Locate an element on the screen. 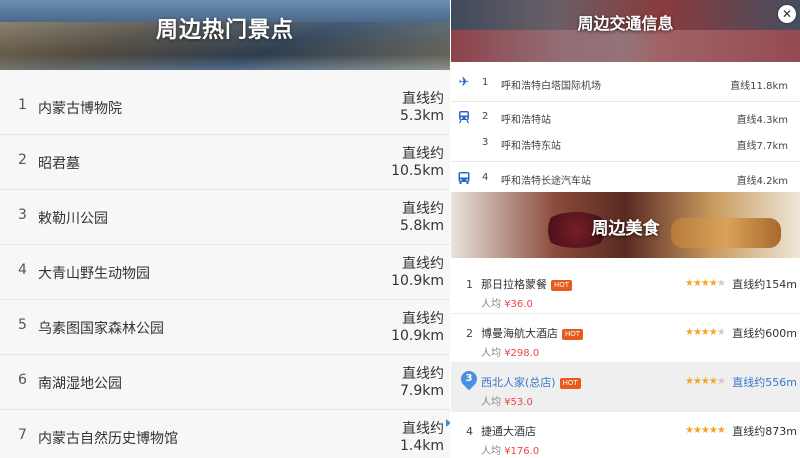 Image resolution: width=800 pixels, height=458 pixels. airplane-icon: ✈ is located at coordinates (464, 82).